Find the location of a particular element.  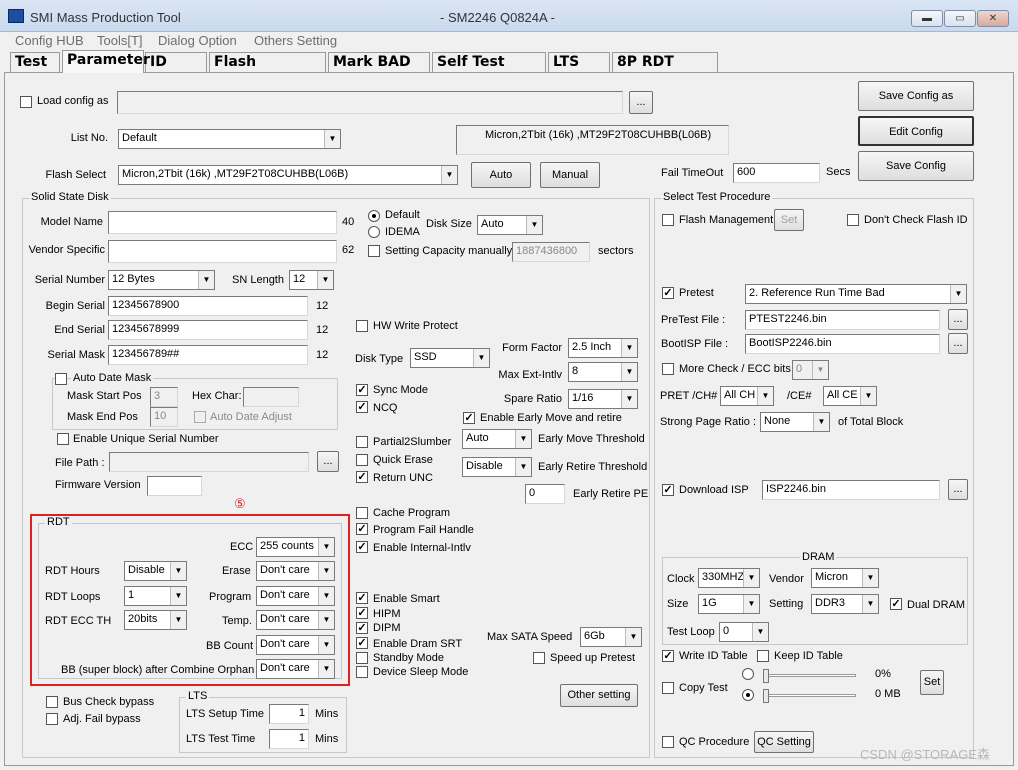

save-config-as-button: Save Config as is located at coordinates (916, 96).